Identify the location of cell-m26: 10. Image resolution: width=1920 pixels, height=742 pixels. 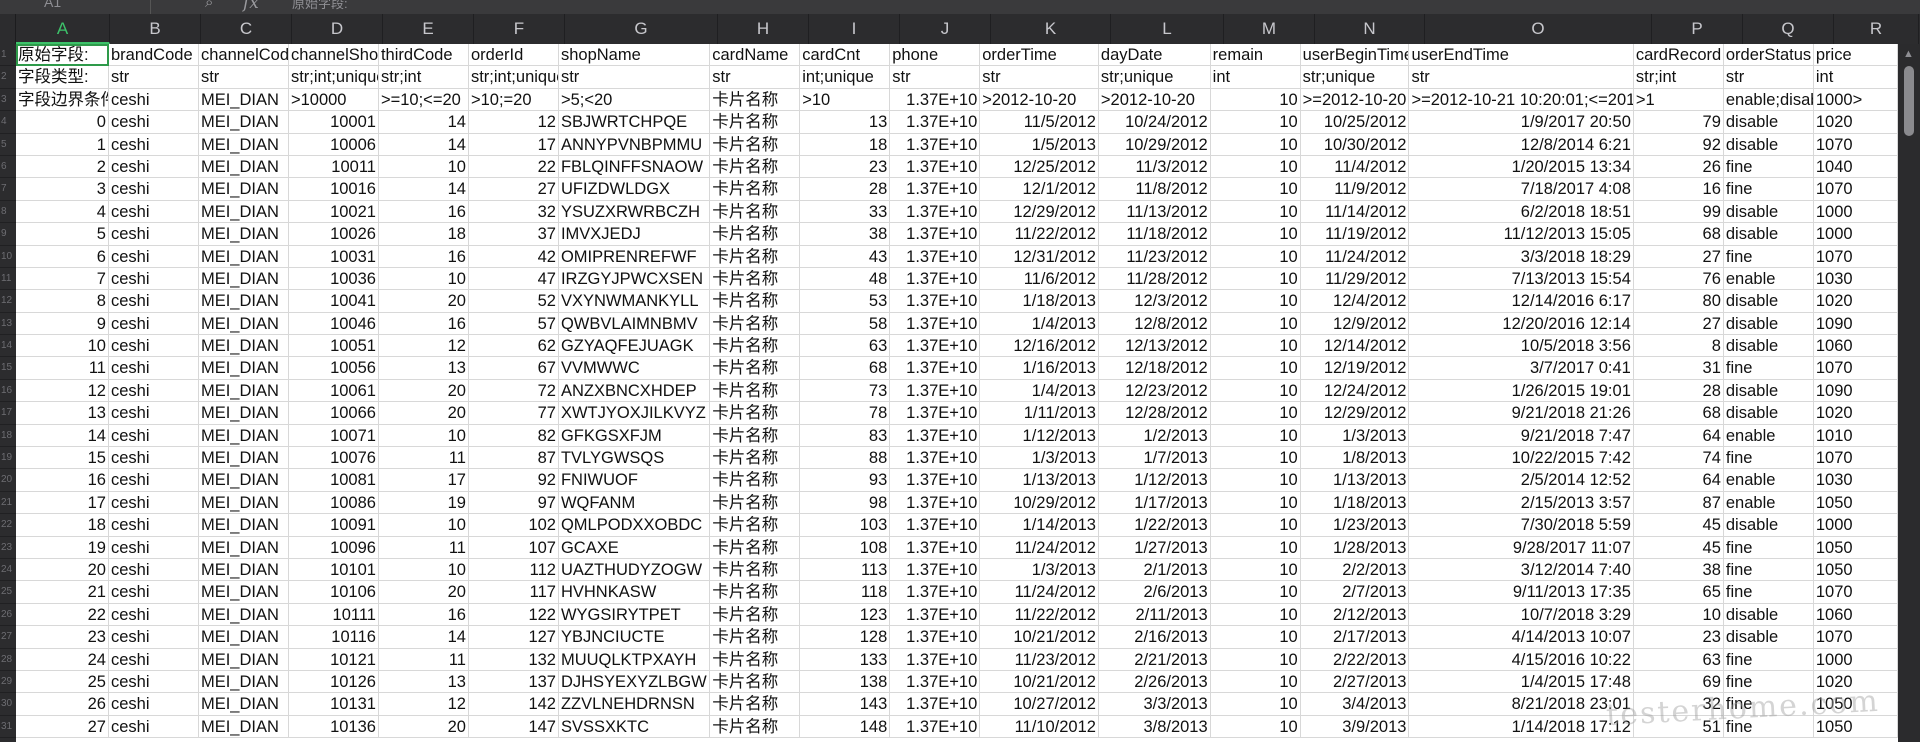
(1255, 615).